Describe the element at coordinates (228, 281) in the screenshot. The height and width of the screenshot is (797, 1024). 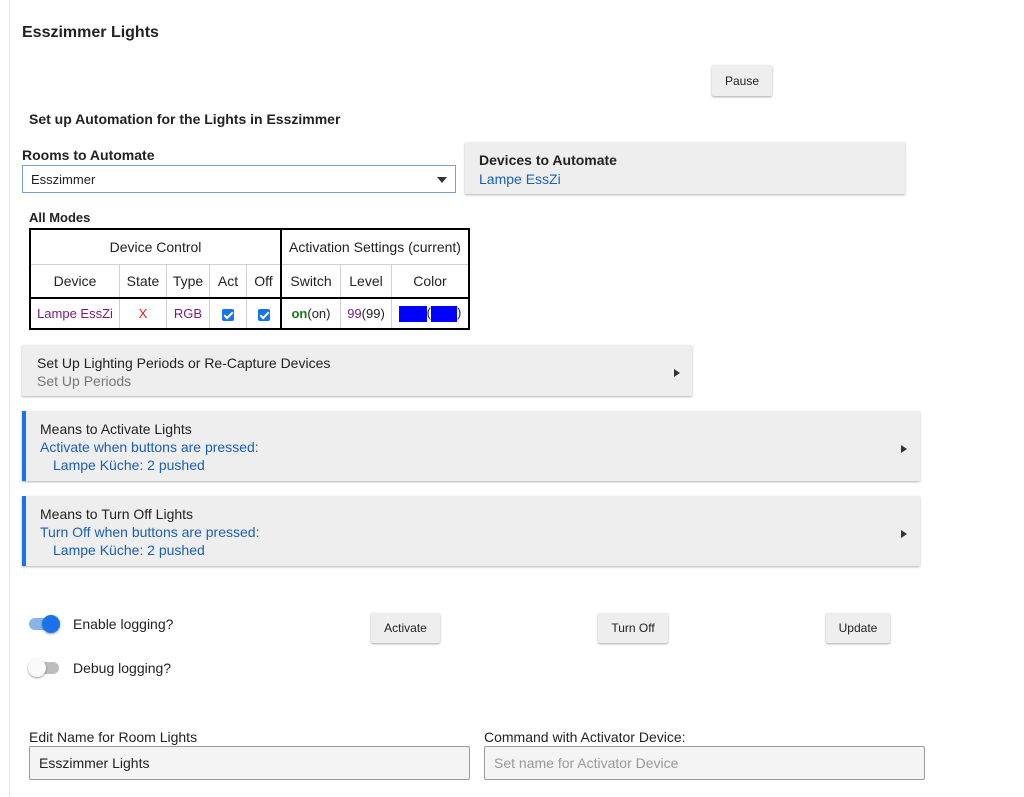
I see `col-act: Act` at that location.